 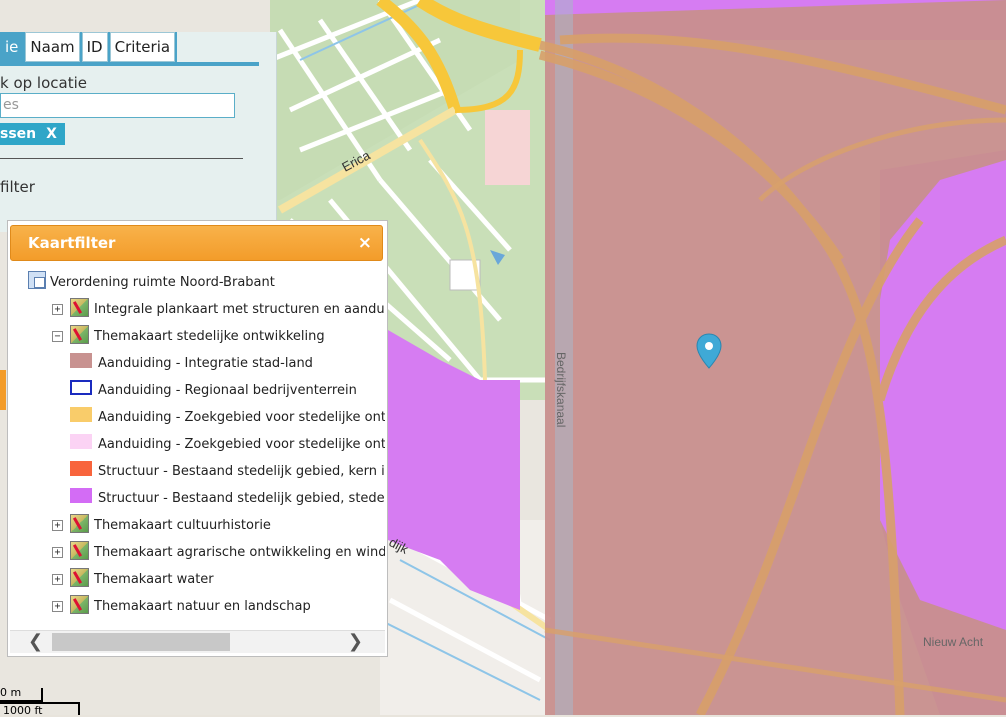 I want to click on layers-icon, so click(x=37, y=280).